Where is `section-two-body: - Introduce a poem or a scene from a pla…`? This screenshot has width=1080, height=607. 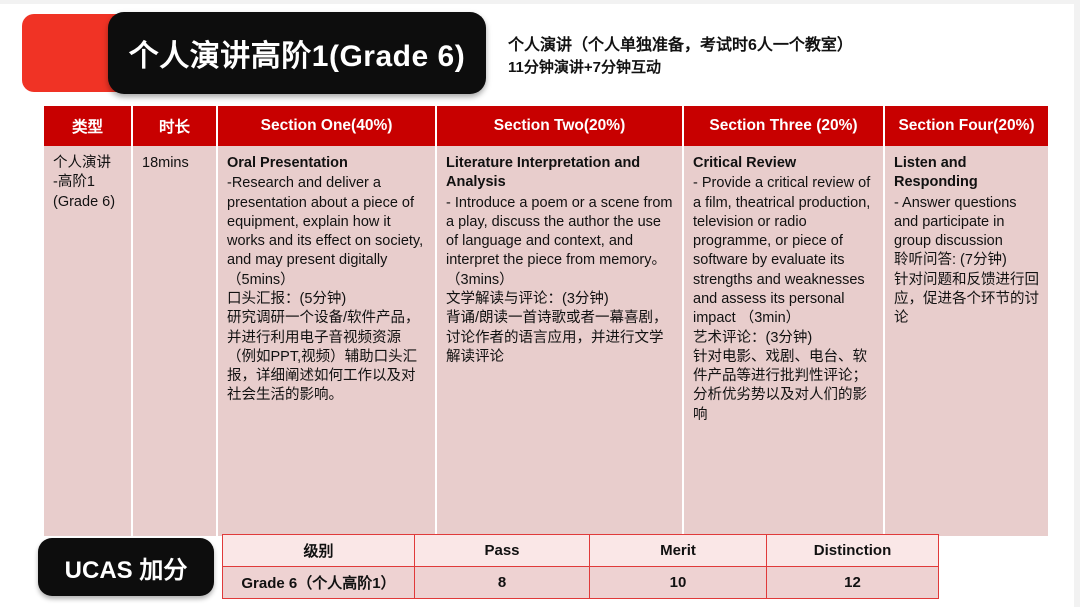 section-two-body: - Introduce a poem or a scene from a pla… is located at coordinates (559, 241).